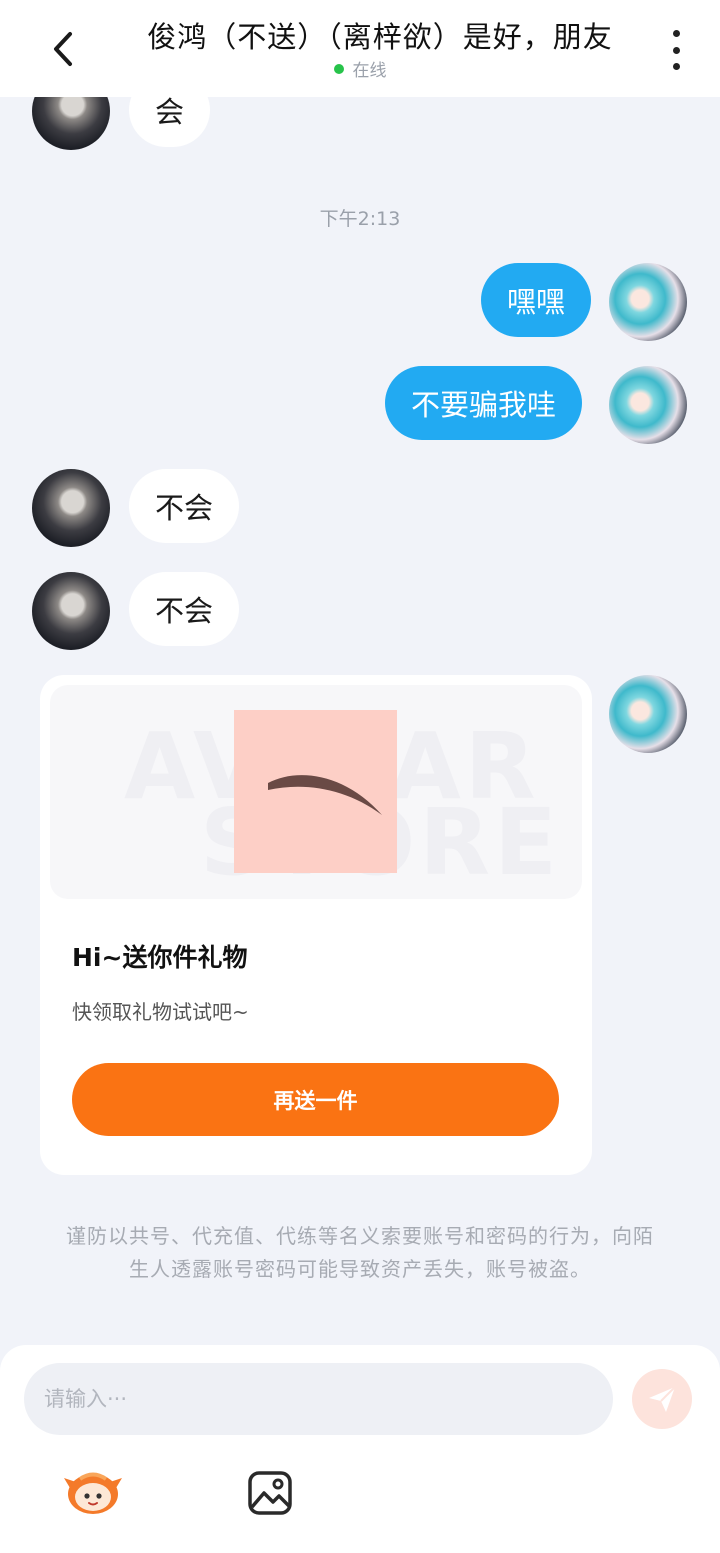  I want to click on chat-title: 俊鸿（不送）（离梓欲）是好，朋友, so click(380, 37).